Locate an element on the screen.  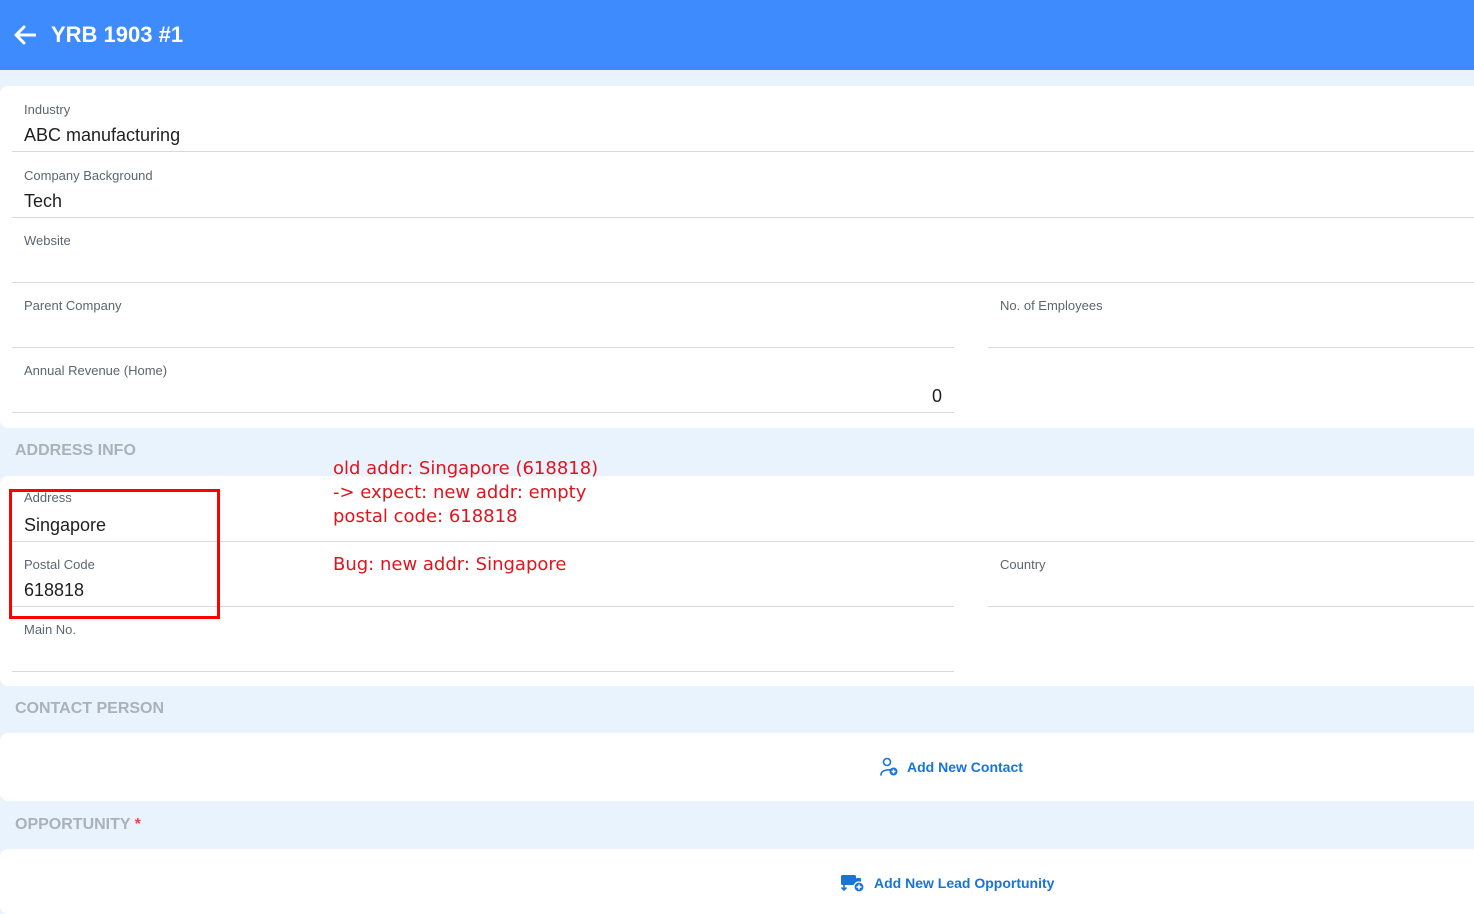
main-no-label: Main No. is located at coordinates (50, 629).